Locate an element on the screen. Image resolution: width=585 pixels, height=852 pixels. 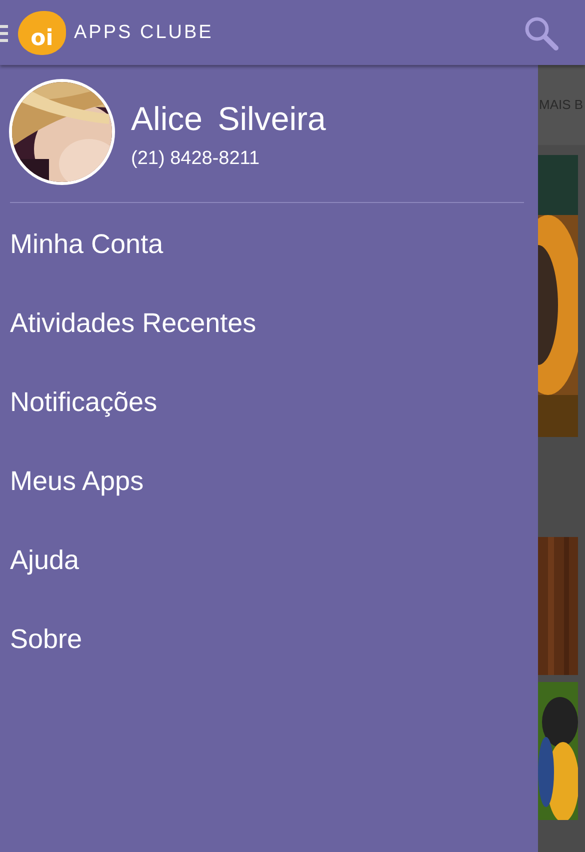
menu-item: Notificações is located at coordinates (269, 402).